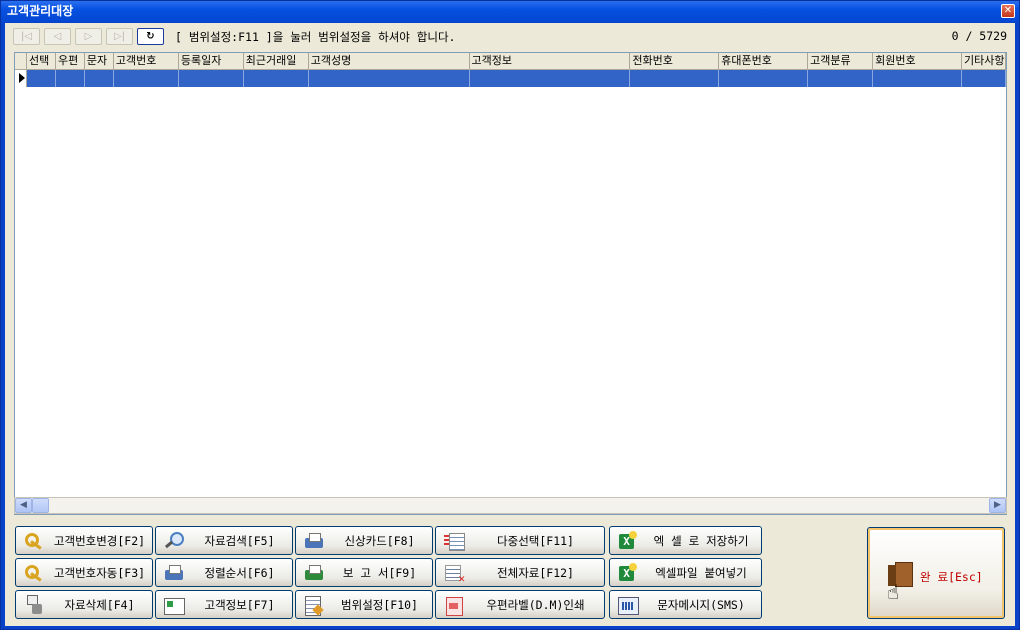 Image resolution: width=1020 pixels, height=630 pixels. Describe the element at coordinates (239, 572) in the screenshot. I see `button-label: 정렬순서[F6]` at that location.